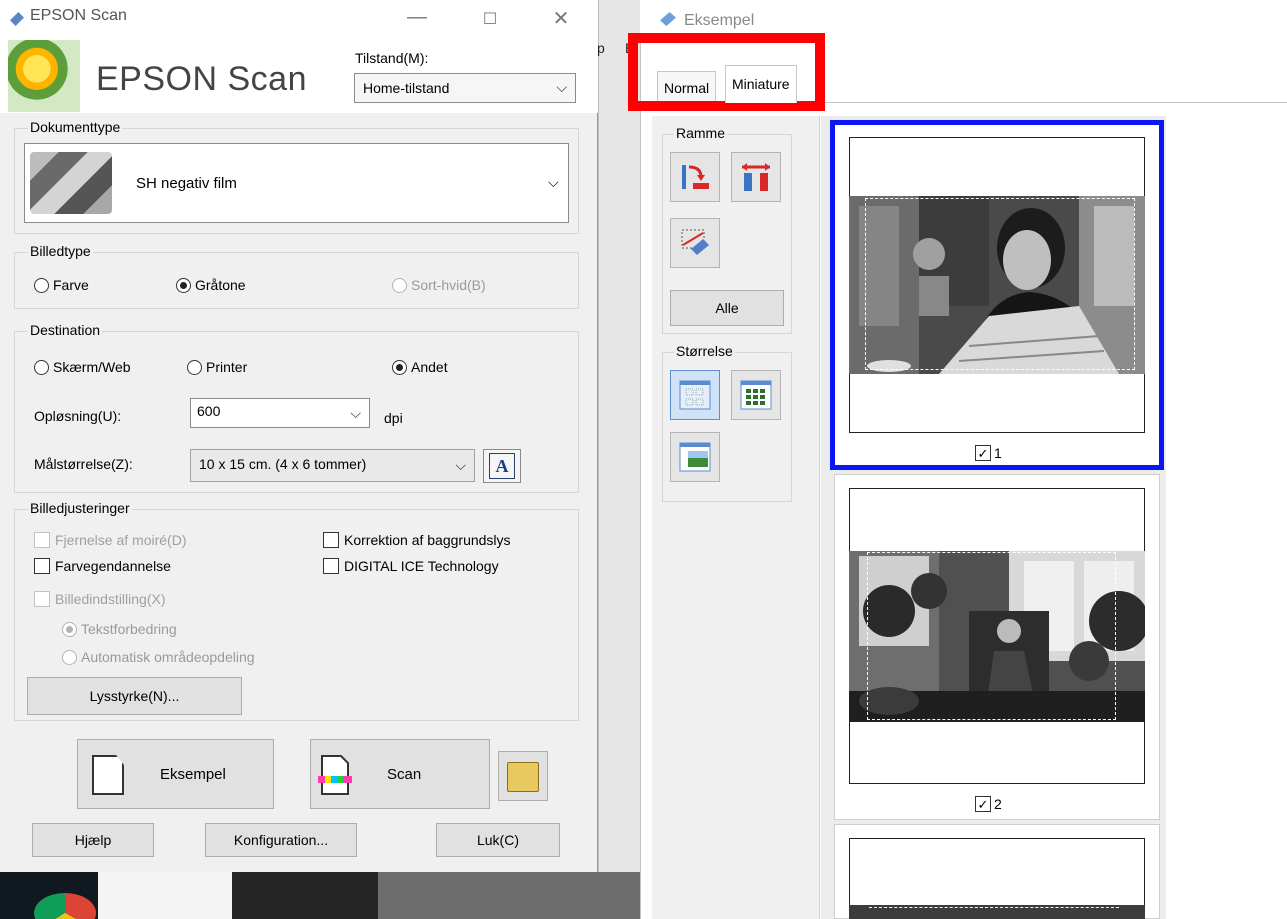  I want to click on thumbnail-size-large-button, so click(695, 457).